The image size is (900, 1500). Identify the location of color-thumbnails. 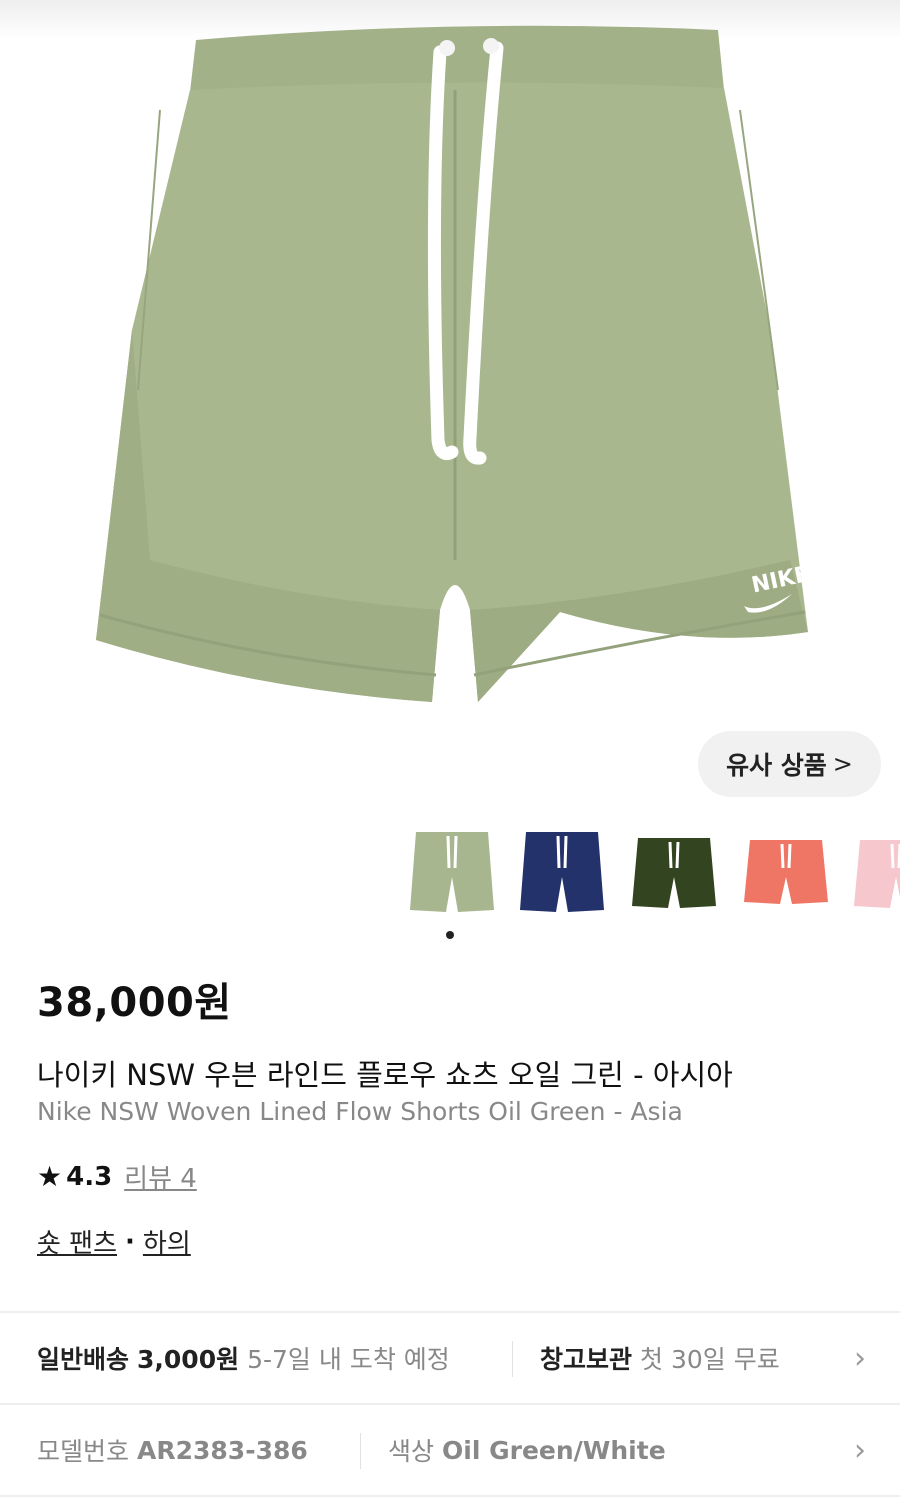
(450, 872).